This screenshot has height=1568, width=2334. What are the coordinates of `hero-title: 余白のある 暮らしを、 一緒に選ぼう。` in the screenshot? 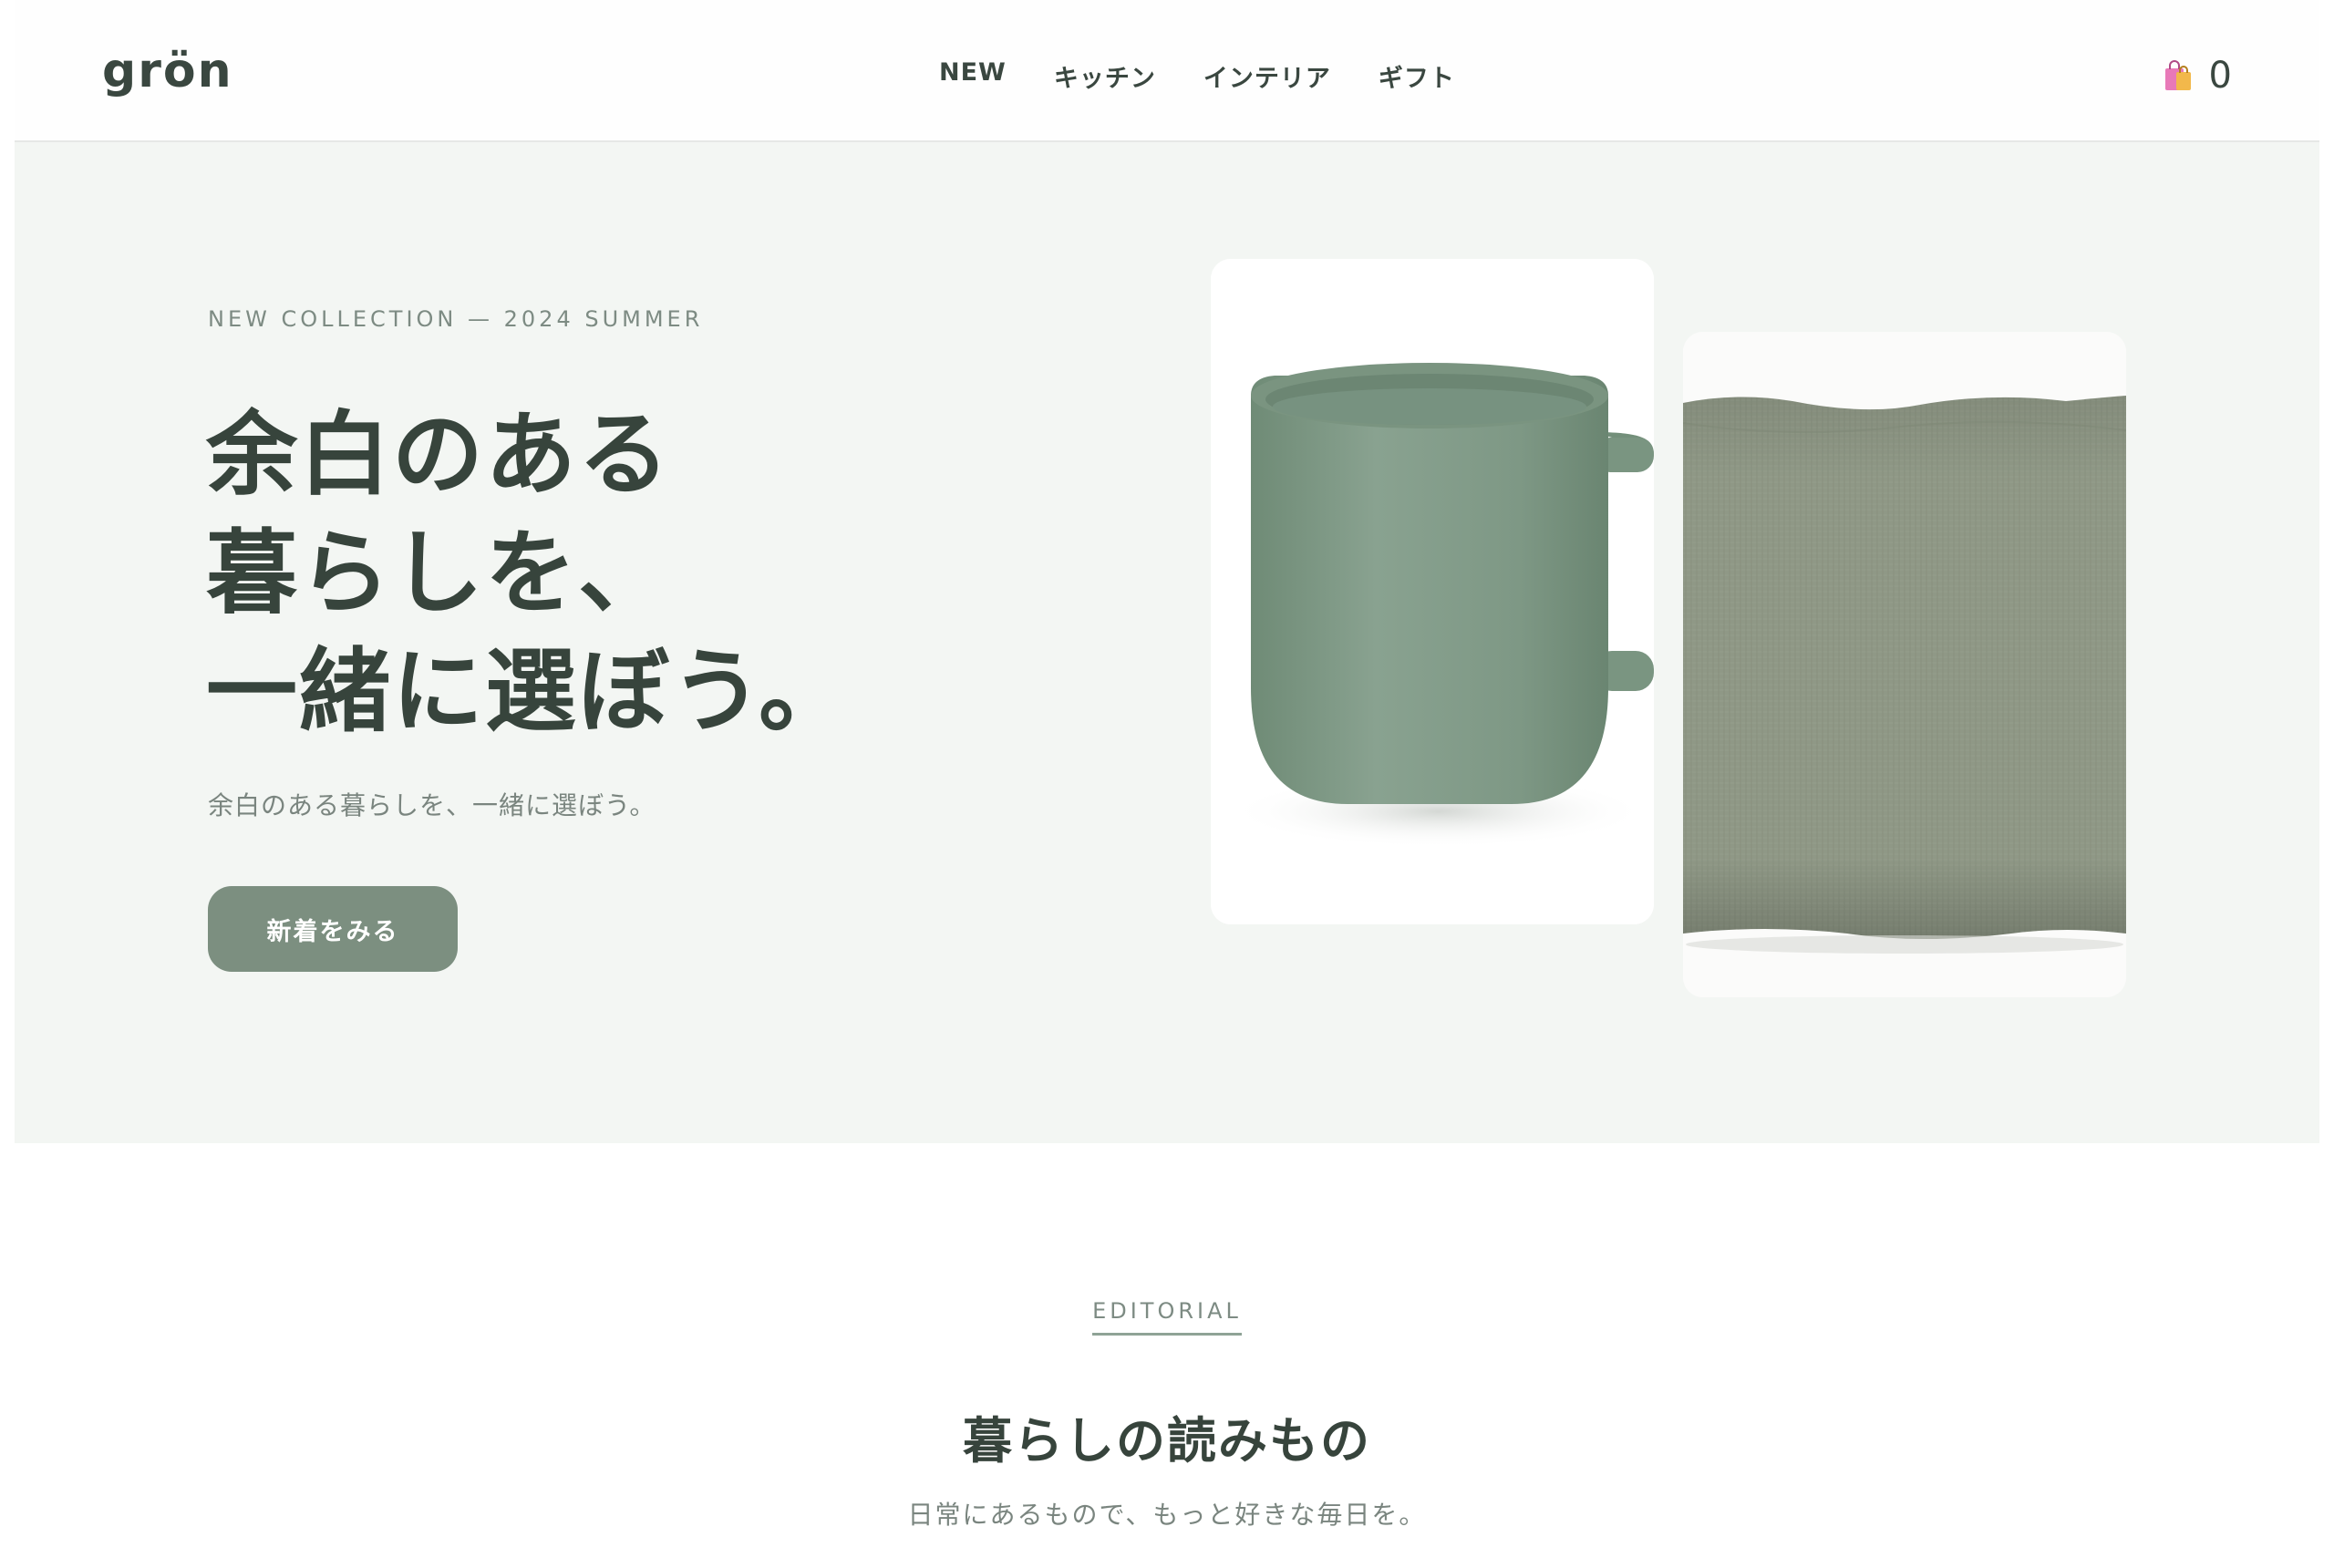 It's located at (553, 573).